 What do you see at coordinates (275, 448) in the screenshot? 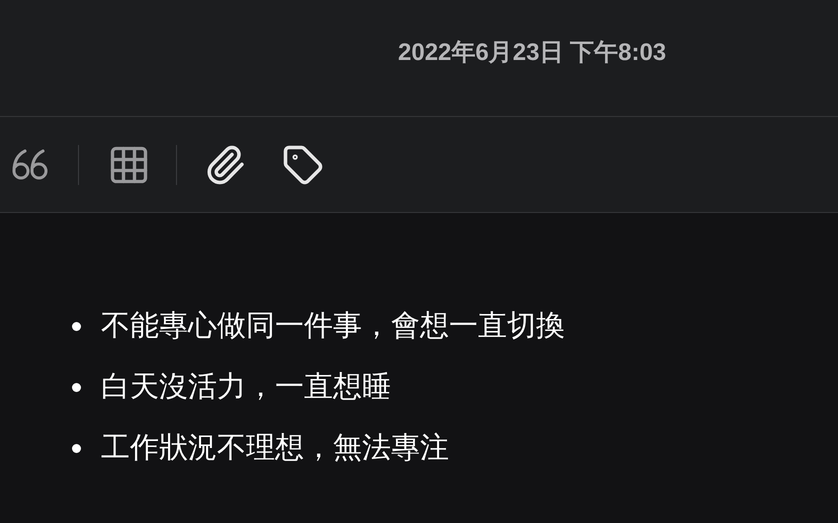
I see `bullet-text: 工作狀況不理想，無法專注` at bounding box center [275, 448].